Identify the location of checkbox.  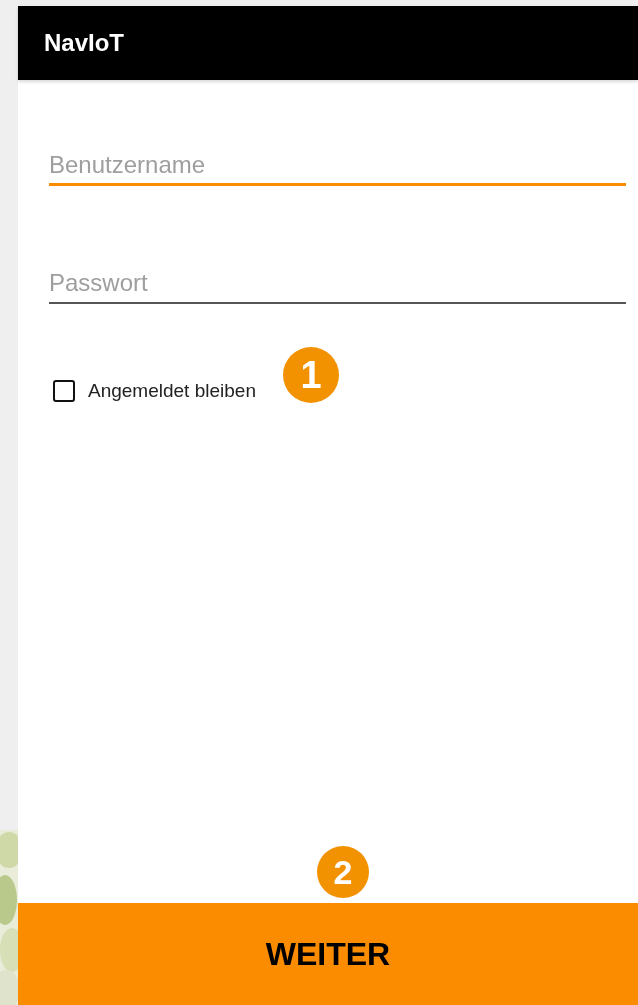
(64, 391).